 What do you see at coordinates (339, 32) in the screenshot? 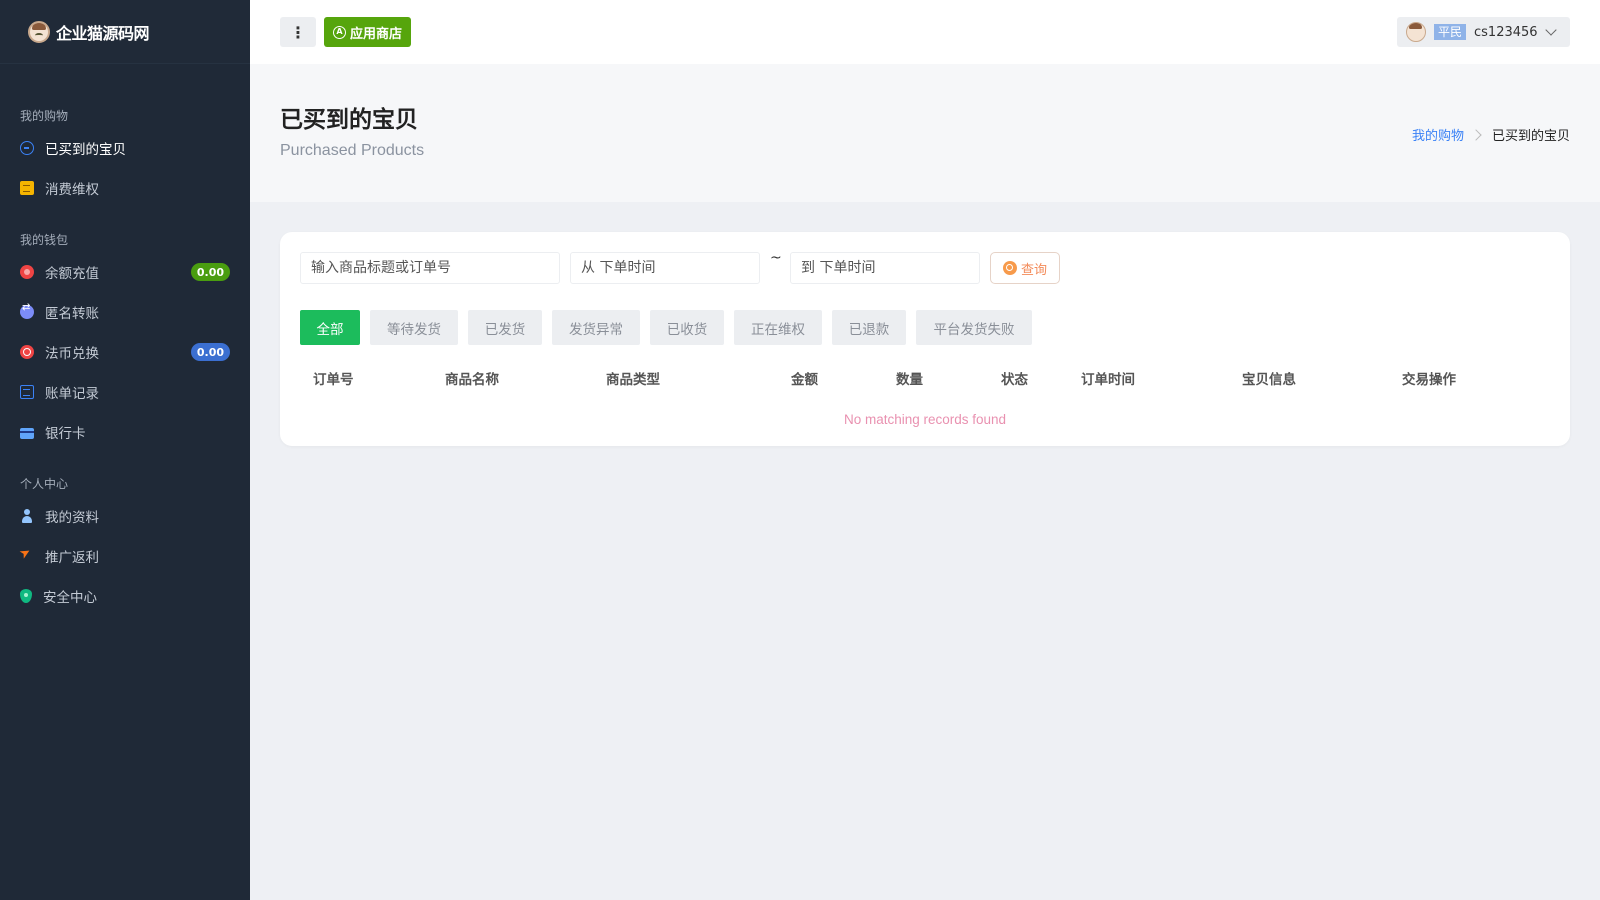
I see `app-store-icon: A` at bounding box center [339, 32].